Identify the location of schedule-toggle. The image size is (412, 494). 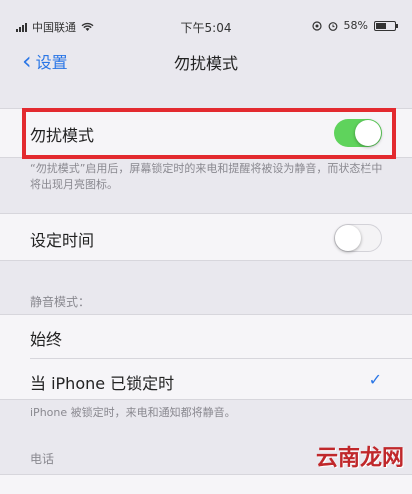
(358, 238).